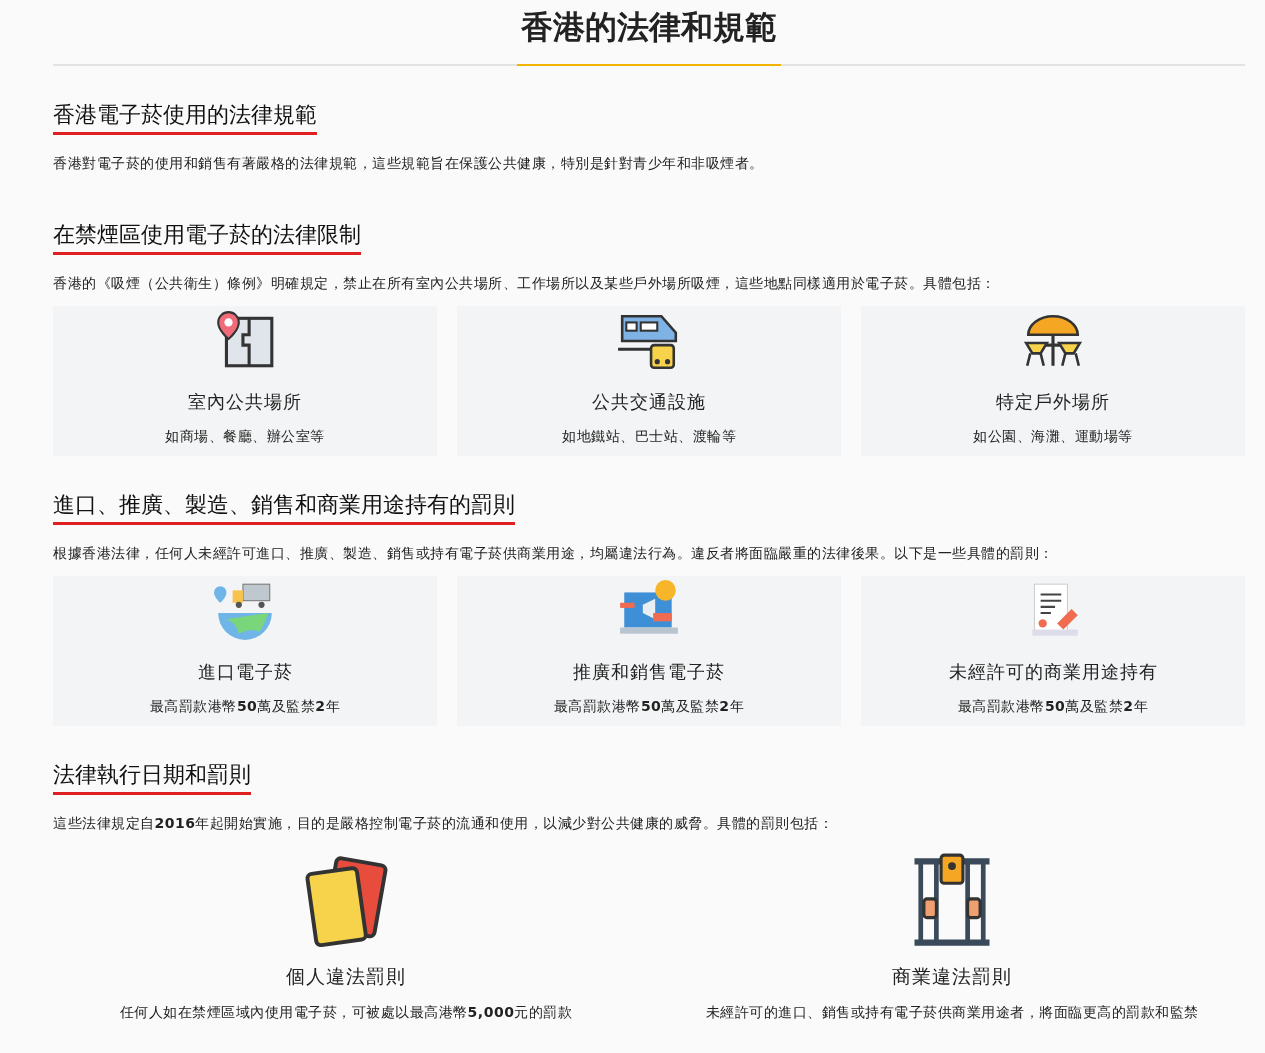 Image resolution: width=1265 pixels, height=1053 pixels. Describe the element at coordinates (185, 117) in the screenshot. I see `section-heading: 香港電子菸使用的法律規範` at that location.